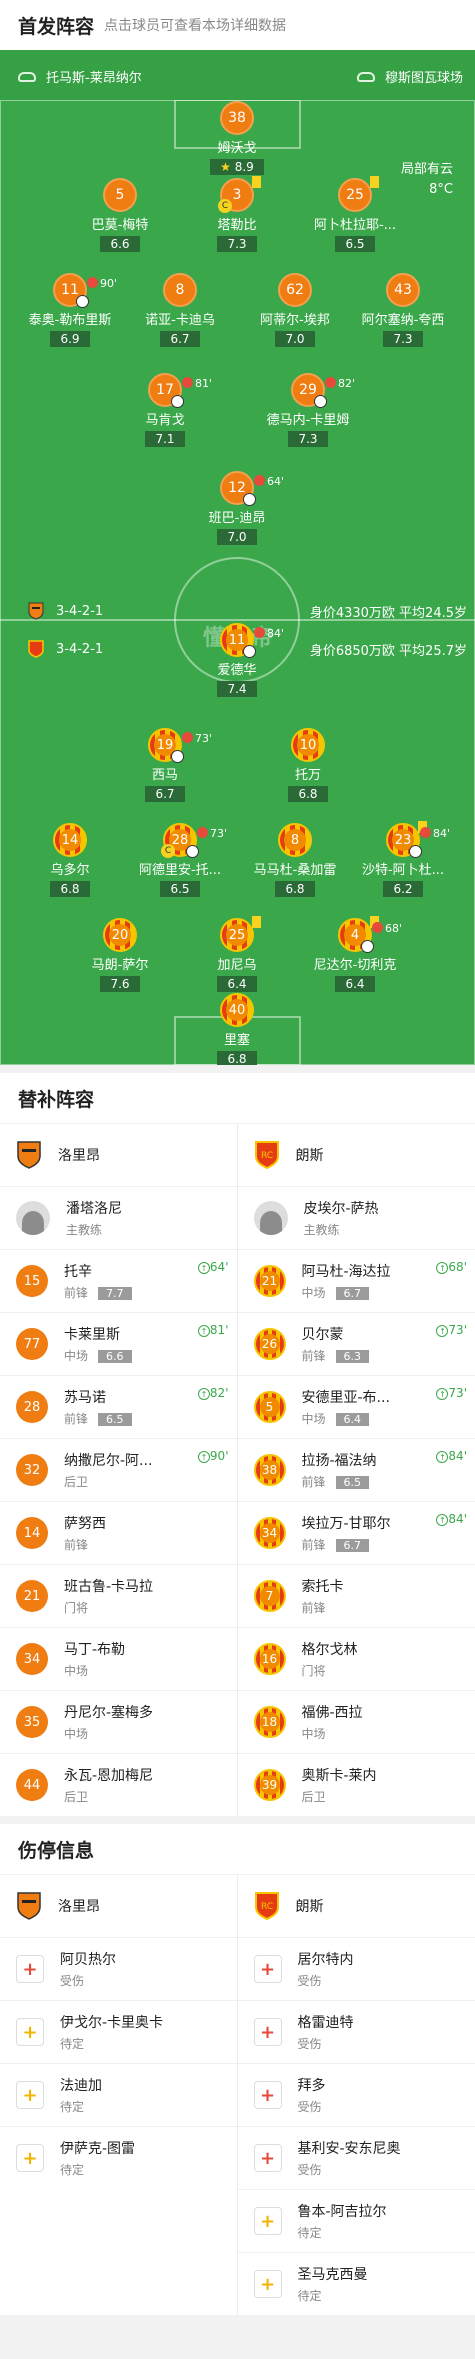  What do you see at coordinates (165, 794) in the screenshot?
I see `player-rating-value: 6.7` at bounding box center [165, 794].